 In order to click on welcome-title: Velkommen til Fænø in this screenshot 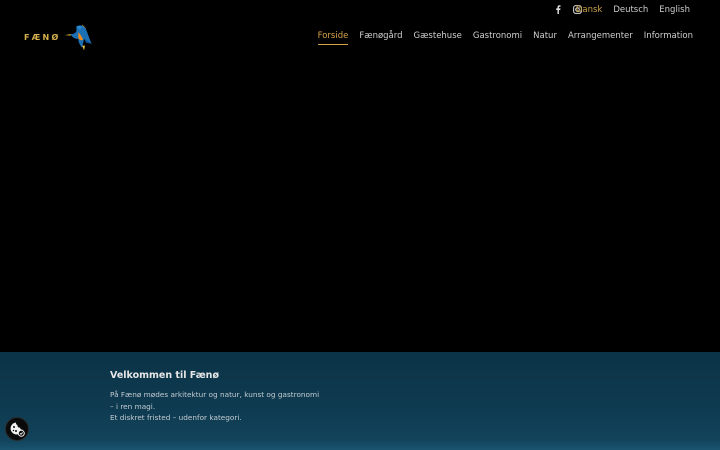, I will do `click(164, 375)`.